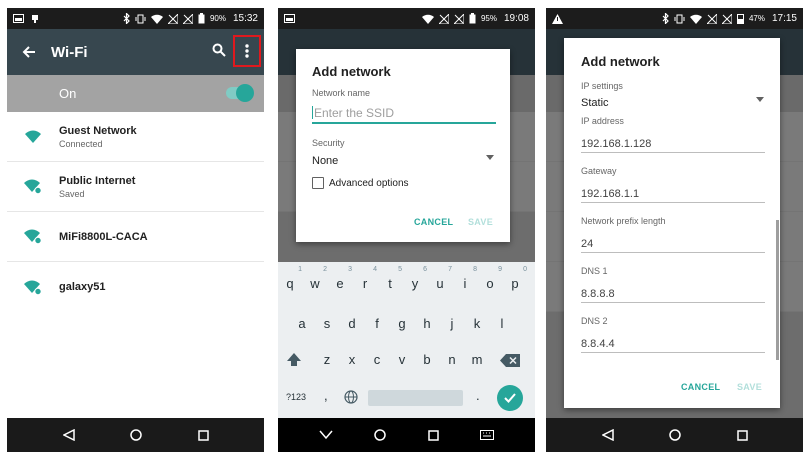 Image resolution: width=805 pixels, height=462 pixels. What do you see at coordinates (595, 103) in the screenshot?
I see `ip-settings-value: Static` at bounding box center [595, 103].